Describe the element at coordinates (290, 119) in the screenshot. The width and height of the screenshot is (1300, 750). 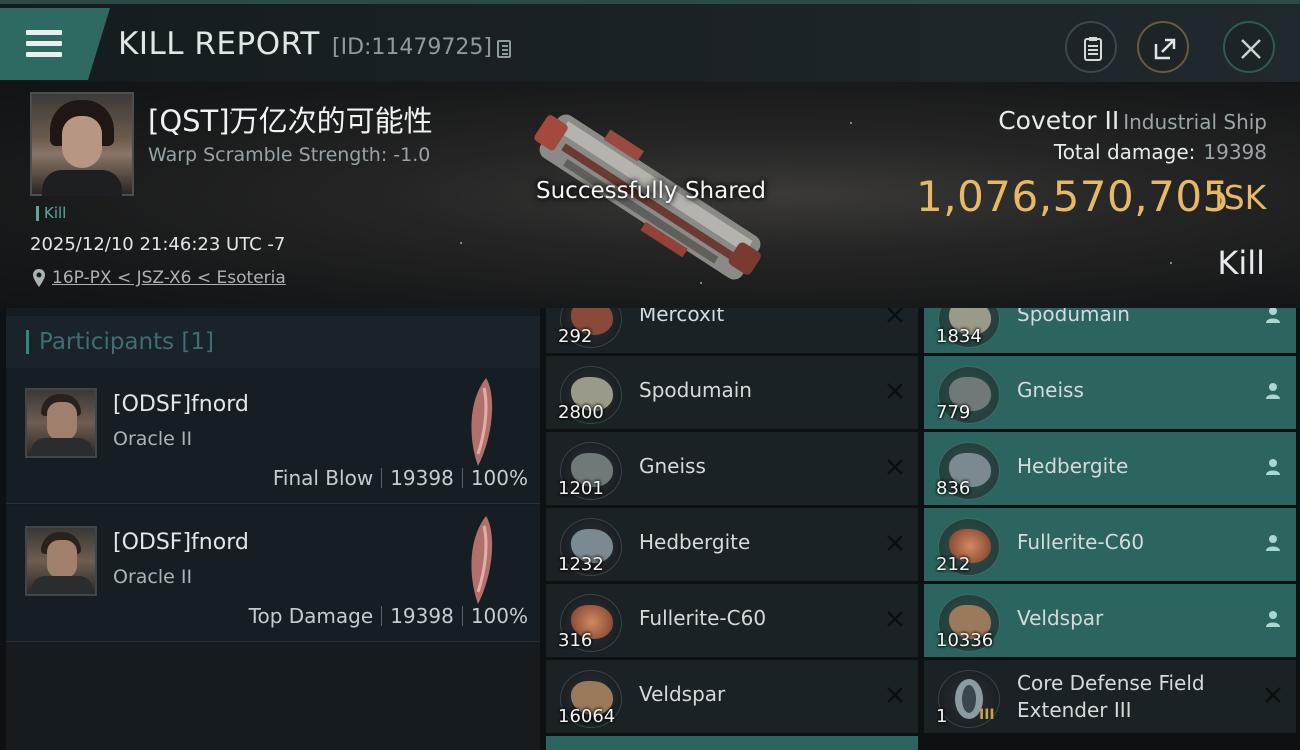
I see `victim-name: [QST]万亿次的可能性` at that location.